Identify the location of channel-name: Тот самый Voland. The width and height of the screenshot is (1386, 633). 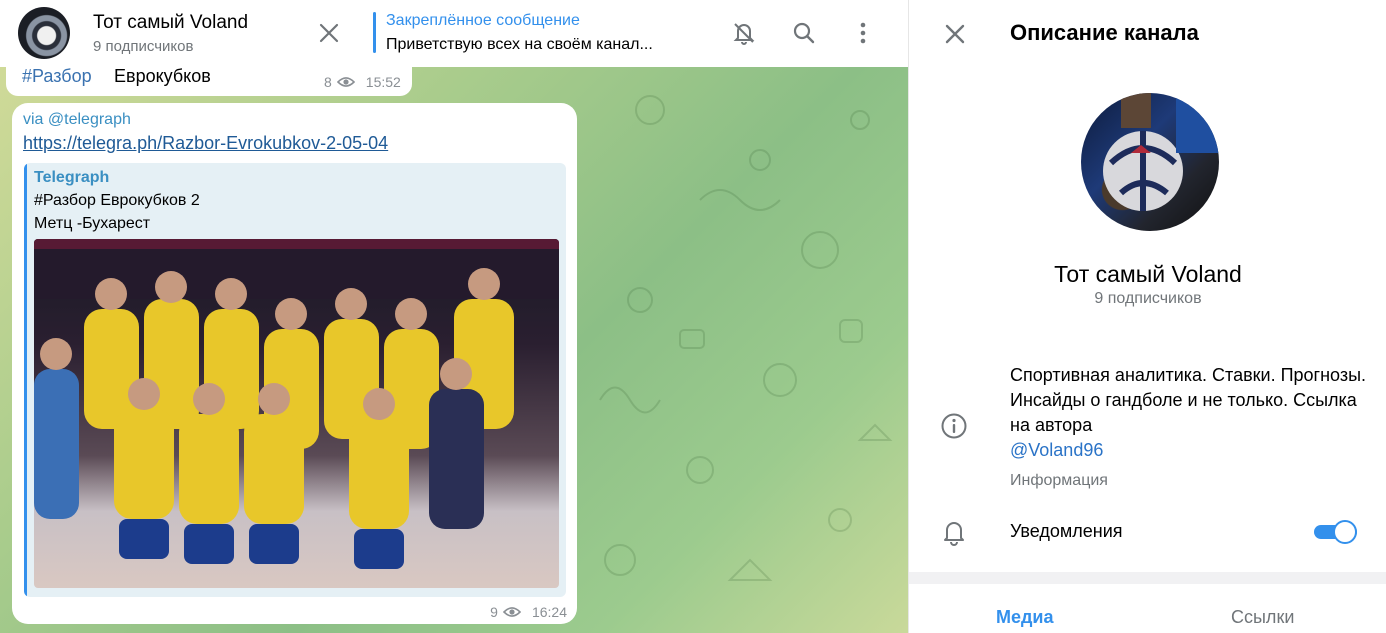
(1148, 274).